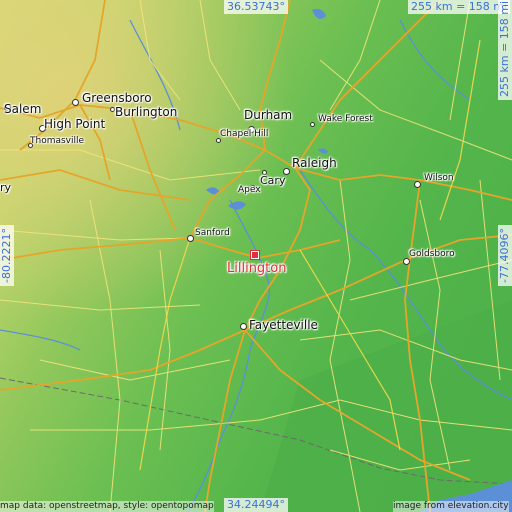 This screenshot has width=512, height=512. What do you see at coordinates (75, 102) in the screenshot?
I see `greensboro-dot` at bounding box center [75, 102].